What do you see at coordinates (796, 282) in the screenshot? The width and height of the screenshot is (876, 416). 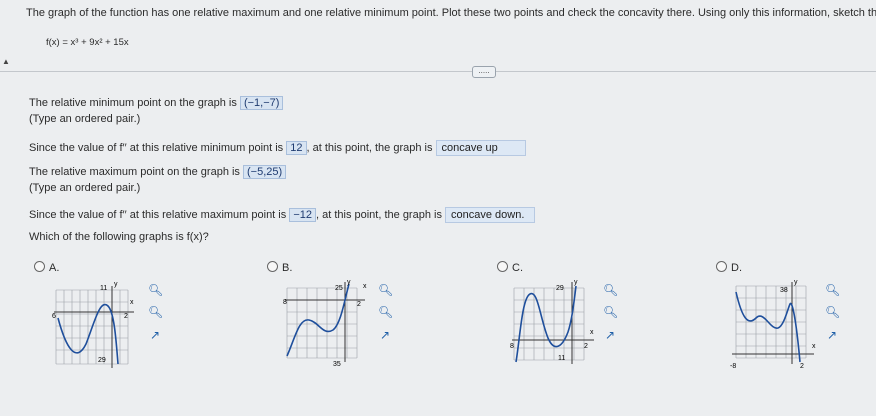 I see `graph-d-y-label: y` at bounding box center [796, 282].